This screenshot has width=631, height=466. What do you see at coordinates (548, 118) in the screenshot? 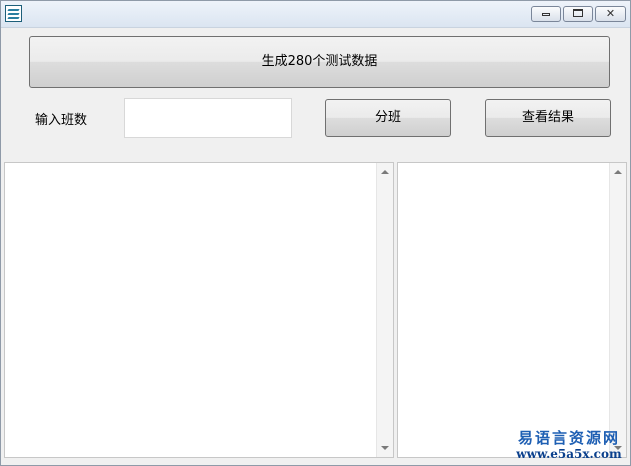
I see `view-result-button: 查看结果` at bounding box center [548, 118].